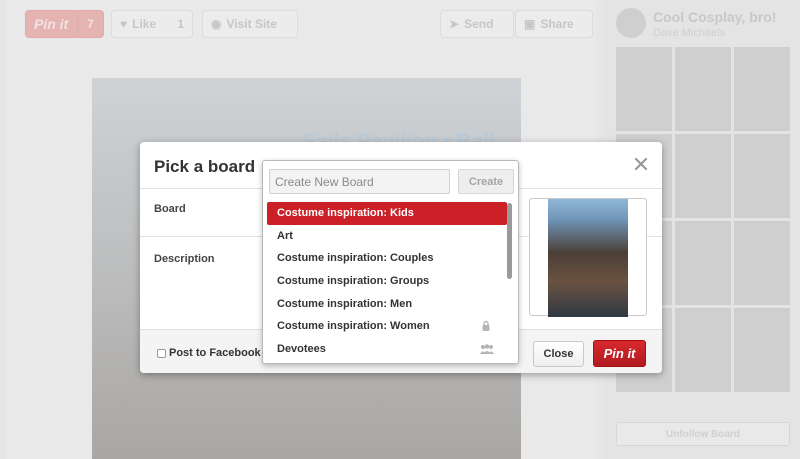 This screenshot has width=800, height=459. I want to click on board-owner: Dave Michaels, so click(689, 33).